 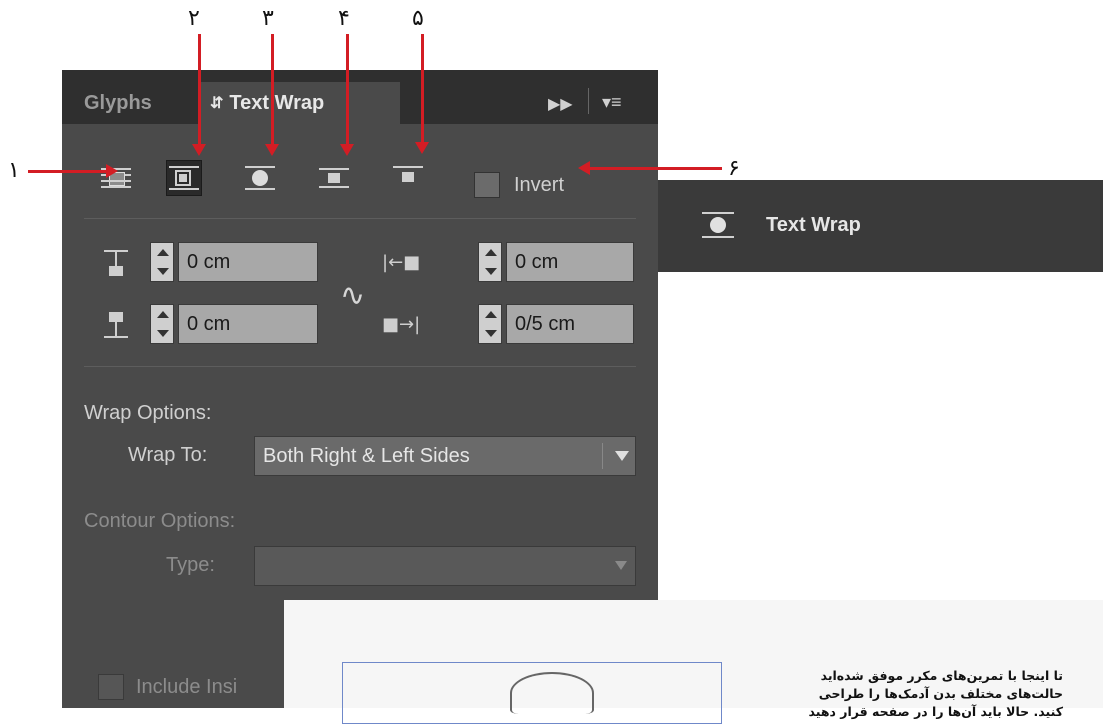 What do you see at coordinates (248, 262) in the screenshot?
I see `top-offset-input: 0 cm` at bounding box center [248, 262].